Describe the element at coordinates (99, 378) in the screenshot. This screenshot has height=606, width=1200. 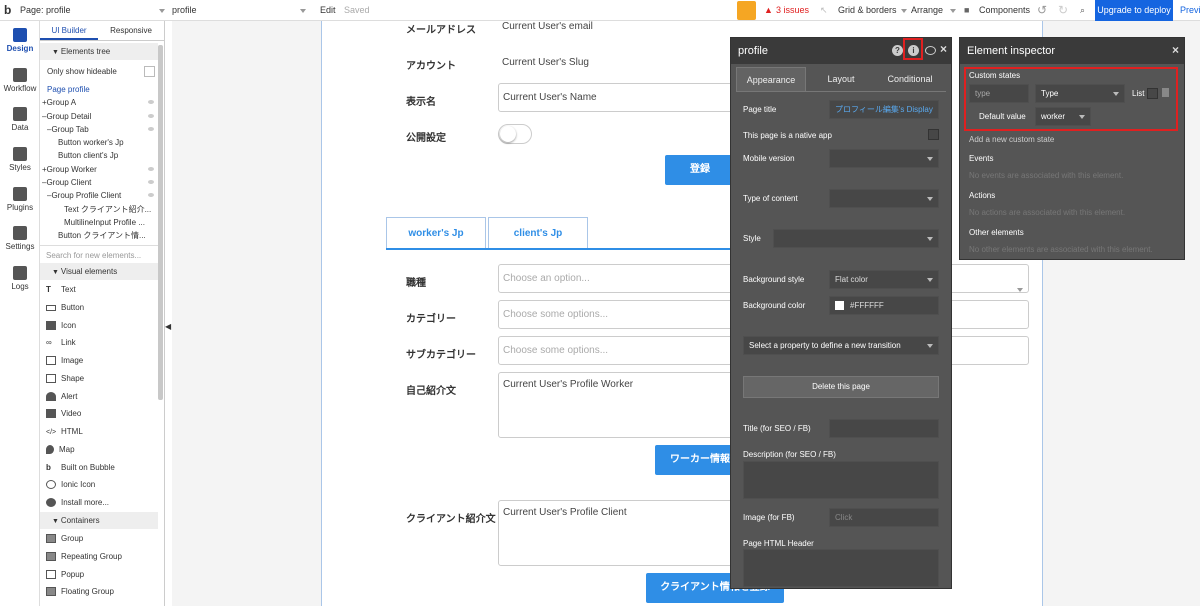
I see `palette-item-shape: Shape` at that location.